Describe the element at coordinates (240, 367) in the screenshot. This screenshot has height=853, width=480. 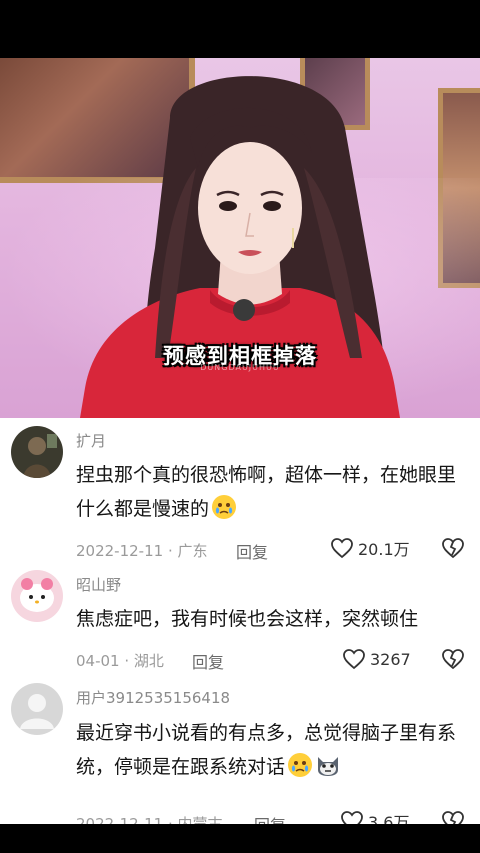
I see `video-watermark: DUNGDAUJUHUU` at that location.